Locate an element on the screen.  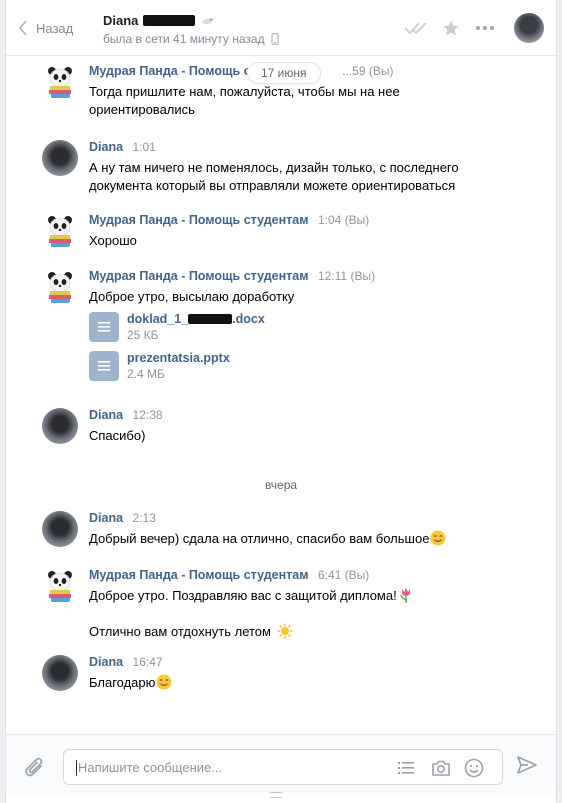
more-icon is located at coordinates (485, 28).